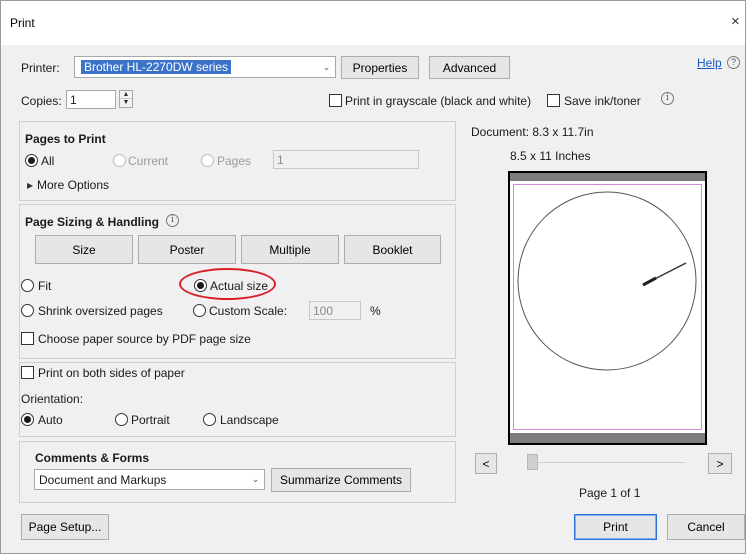 This screenshot has width=746, height=554. I want to click on pages-range-input: 1, so click(346, 159).